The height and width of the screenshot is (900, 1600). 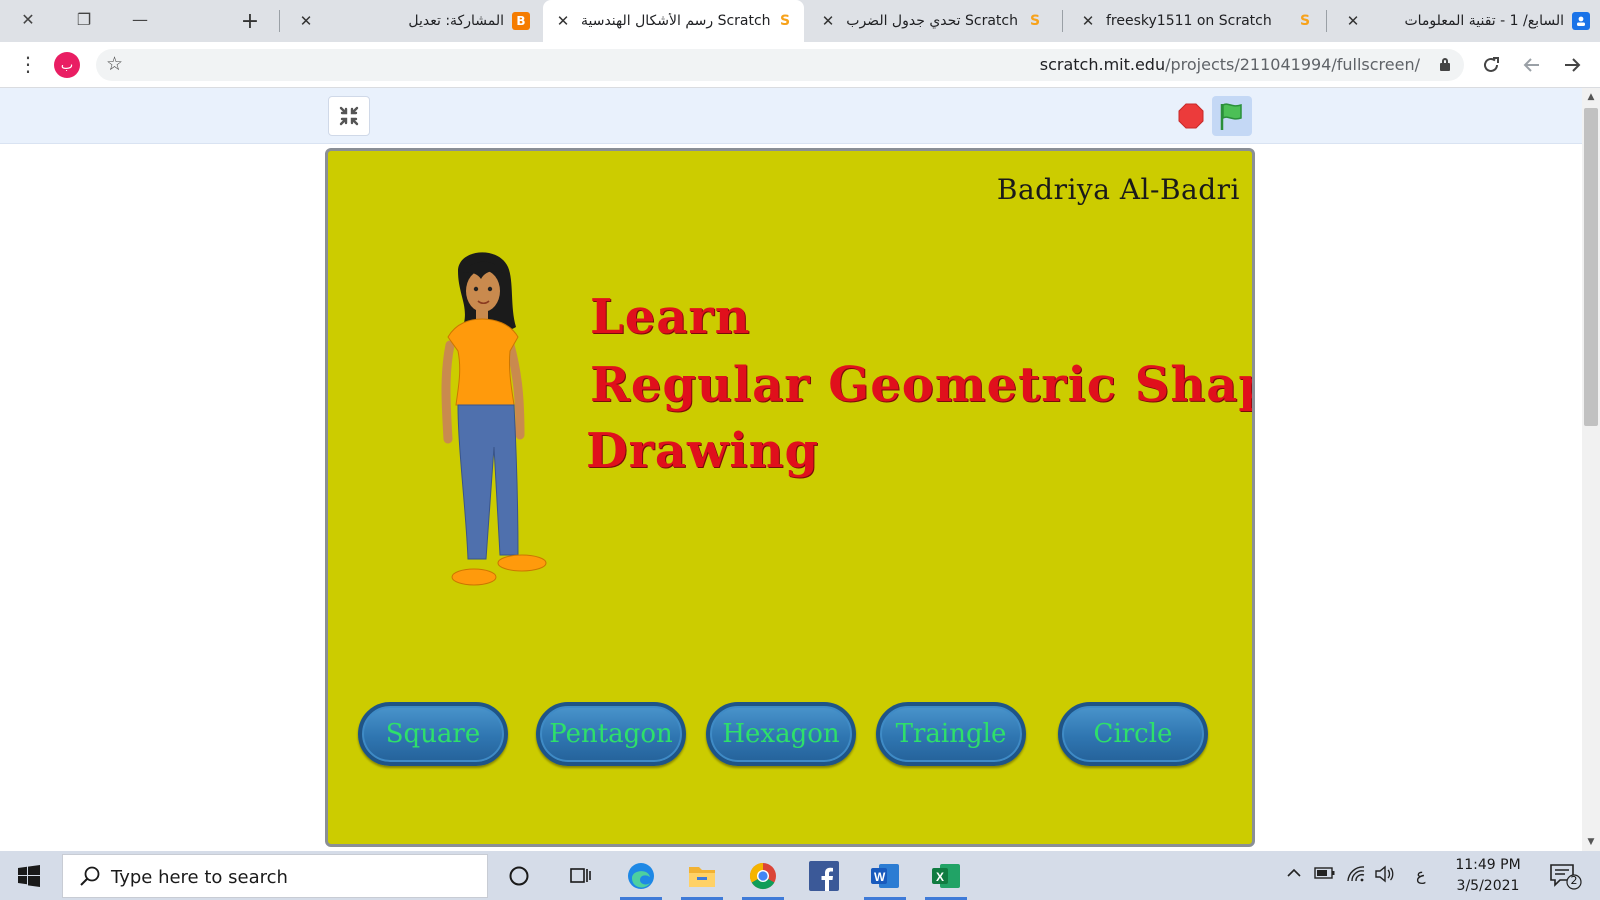 What do you see at coordinates (1574, 880) in the screenshot?
I see `notification-count-badge: 2` at bounding box center [1574, 880].